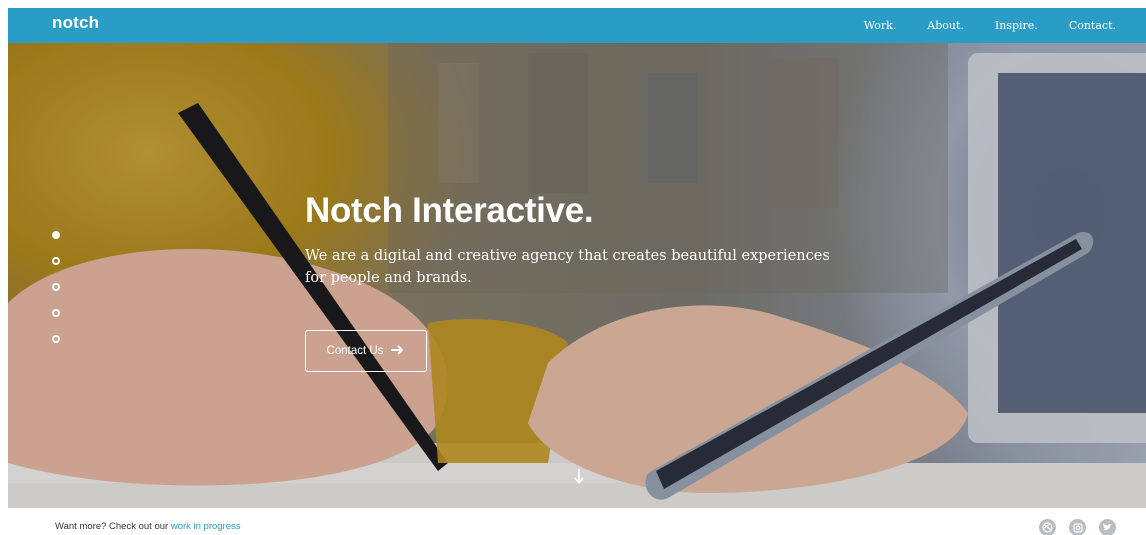 The height and width of the screenshot is (535, 1146). What do you see at coordinates (579, 479) in the screenshot?
I see `arrow-down-icon` at bounding box center [579, 479].